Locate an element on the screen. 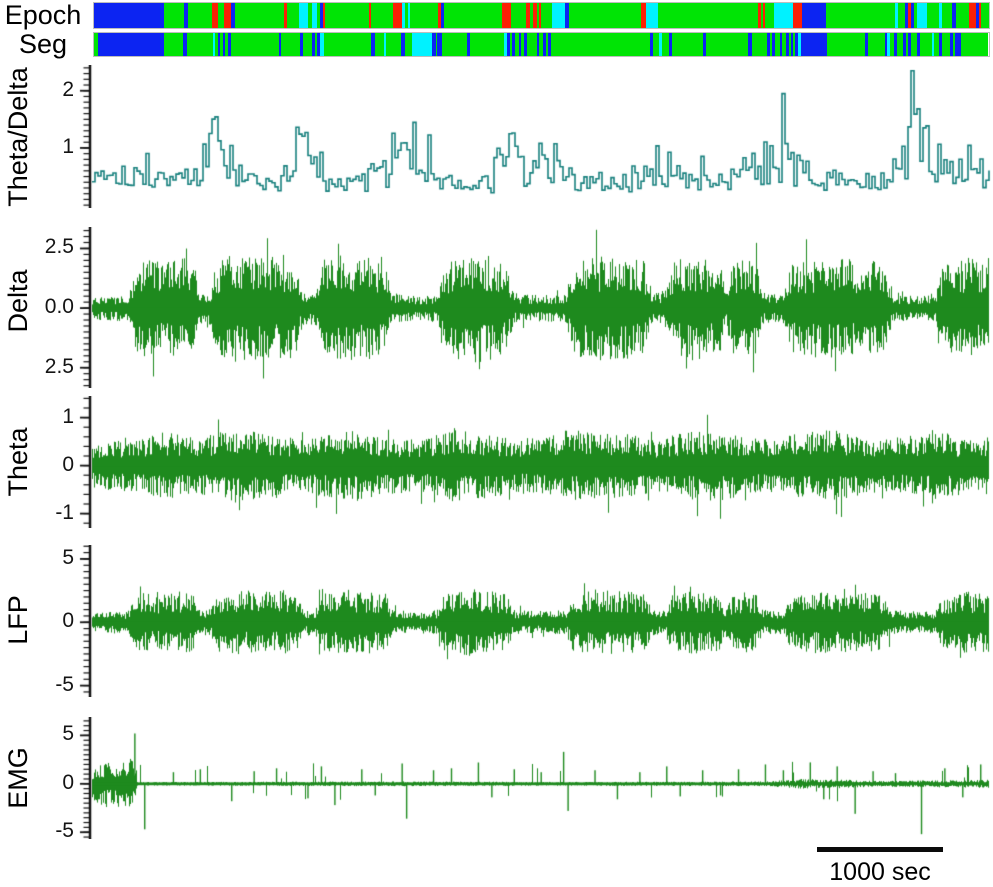 This screenshot has width=993, height=887. emg-tick-label: 5 is located at coordinates (68, 734).